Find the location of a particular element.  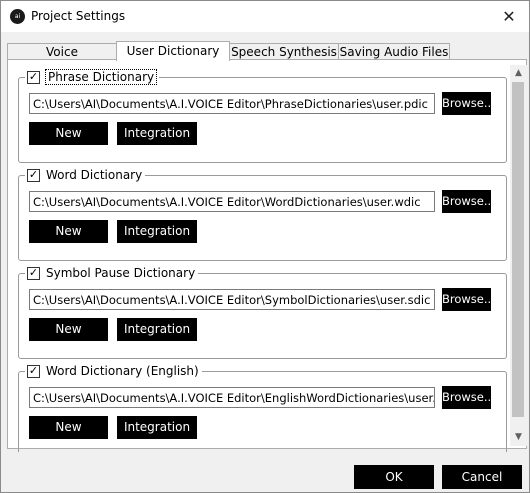

tab-voice: Voice is located at coordinates (62, 51).